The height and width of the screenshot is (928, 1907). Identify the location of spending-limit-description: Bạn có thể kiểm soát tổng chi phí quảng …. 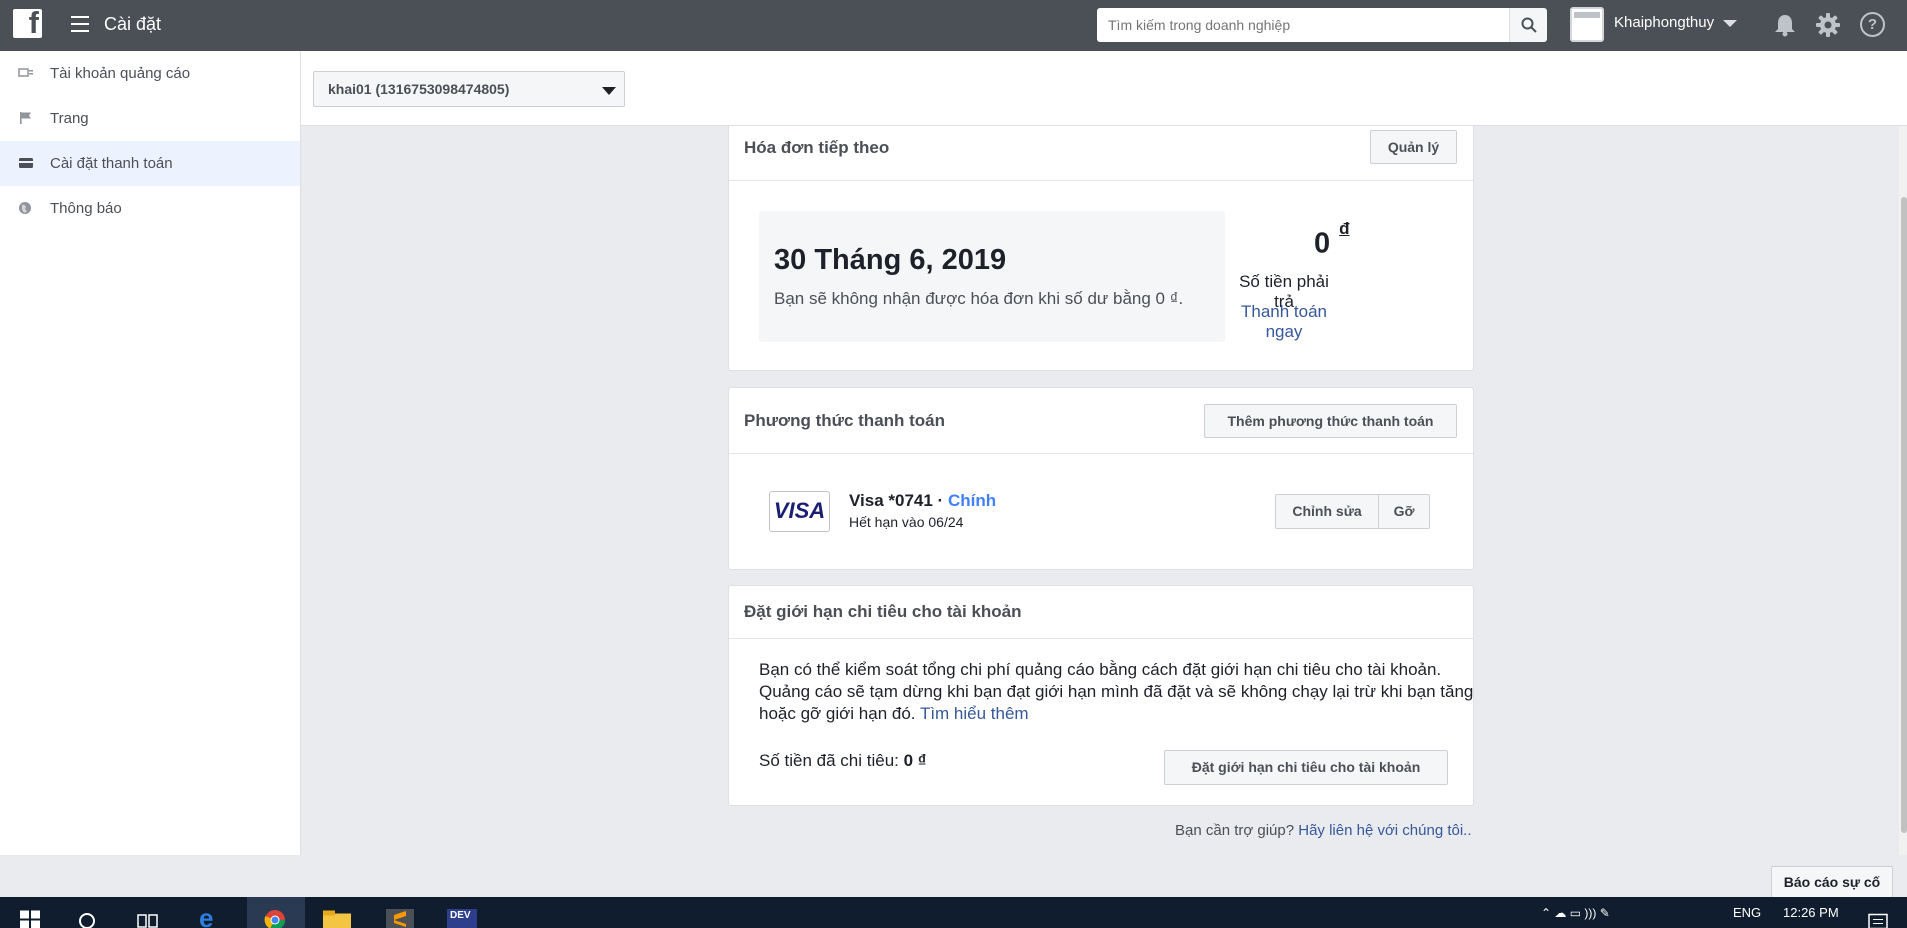
(1119, 692).